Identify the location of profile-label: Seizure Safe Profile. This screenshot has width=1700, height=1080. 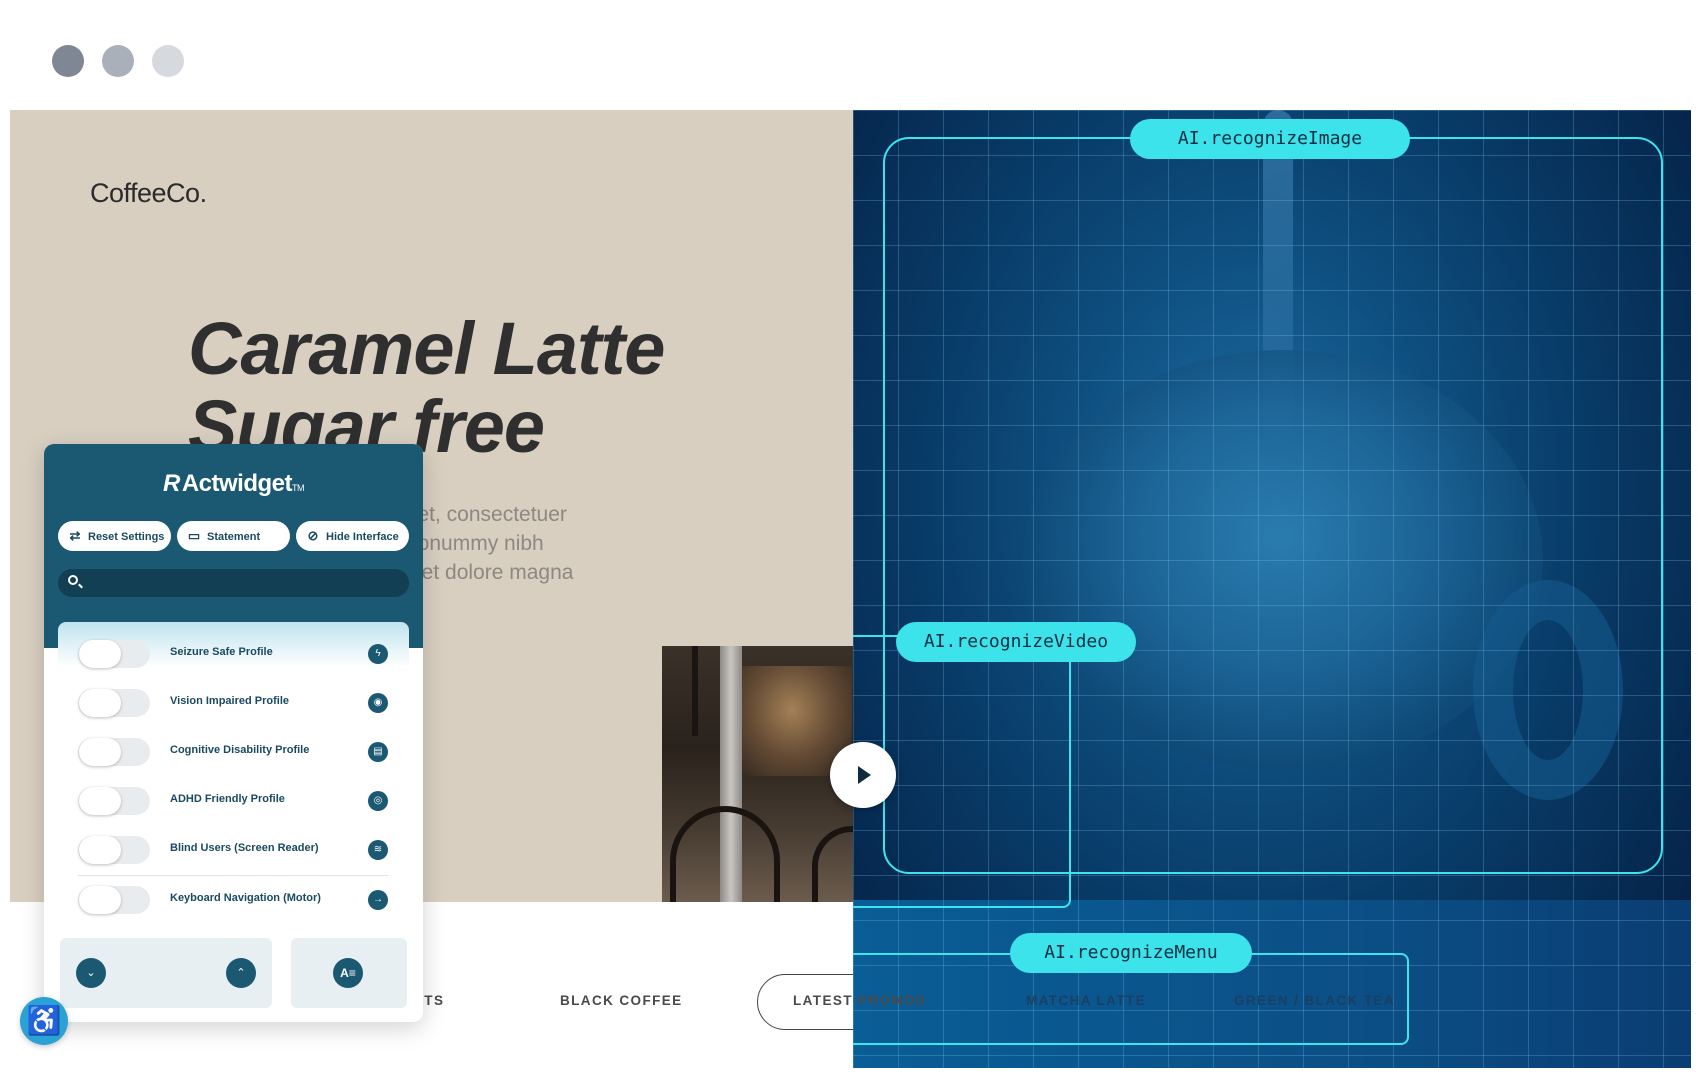
(221, 652).